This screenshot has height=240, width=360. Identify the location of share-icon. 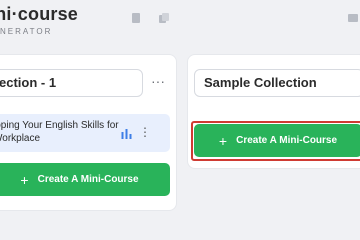
(353, 18).